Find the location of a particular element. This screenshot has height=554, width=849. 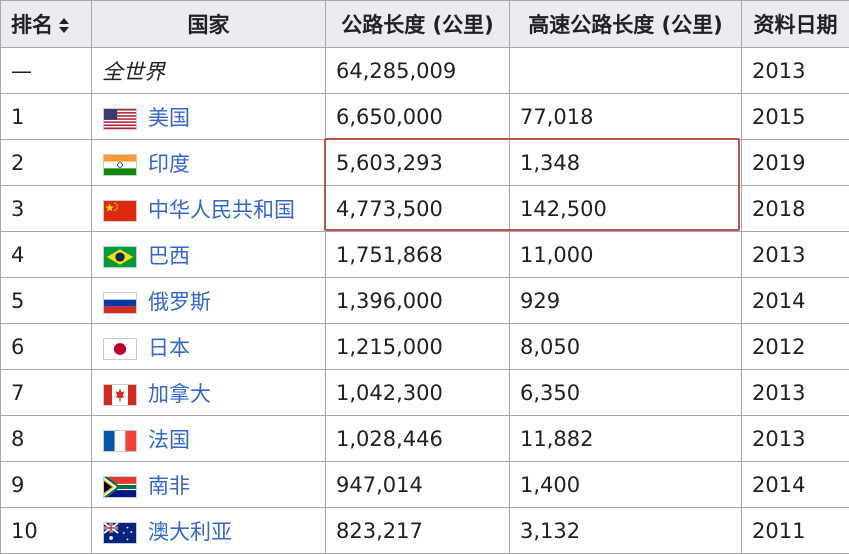

country-cell: 南非 is located at coordinates (209, 485).